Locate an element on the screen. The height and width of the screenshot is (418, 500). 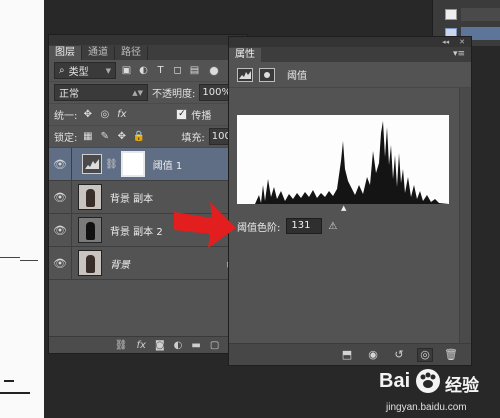
layer-row-threshold: 👁 ⛓ 阈值 1 is located at coordinates (148, 164).